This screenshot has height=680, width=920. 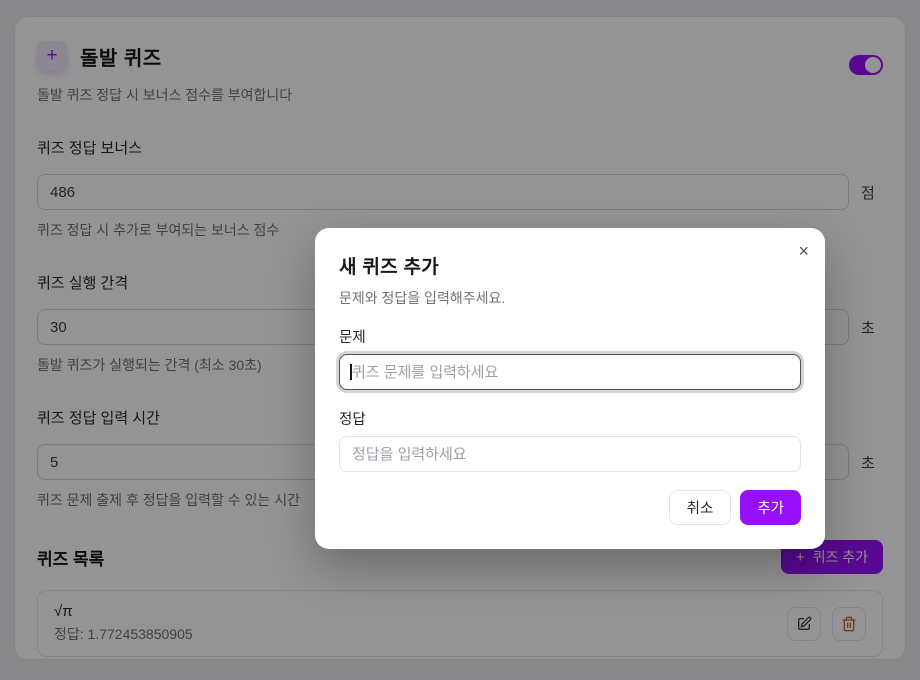 What do you see at coordinates (770, 507) in the screenshot?
I see `submit-button: 추가` at bounding box center [770, 507].